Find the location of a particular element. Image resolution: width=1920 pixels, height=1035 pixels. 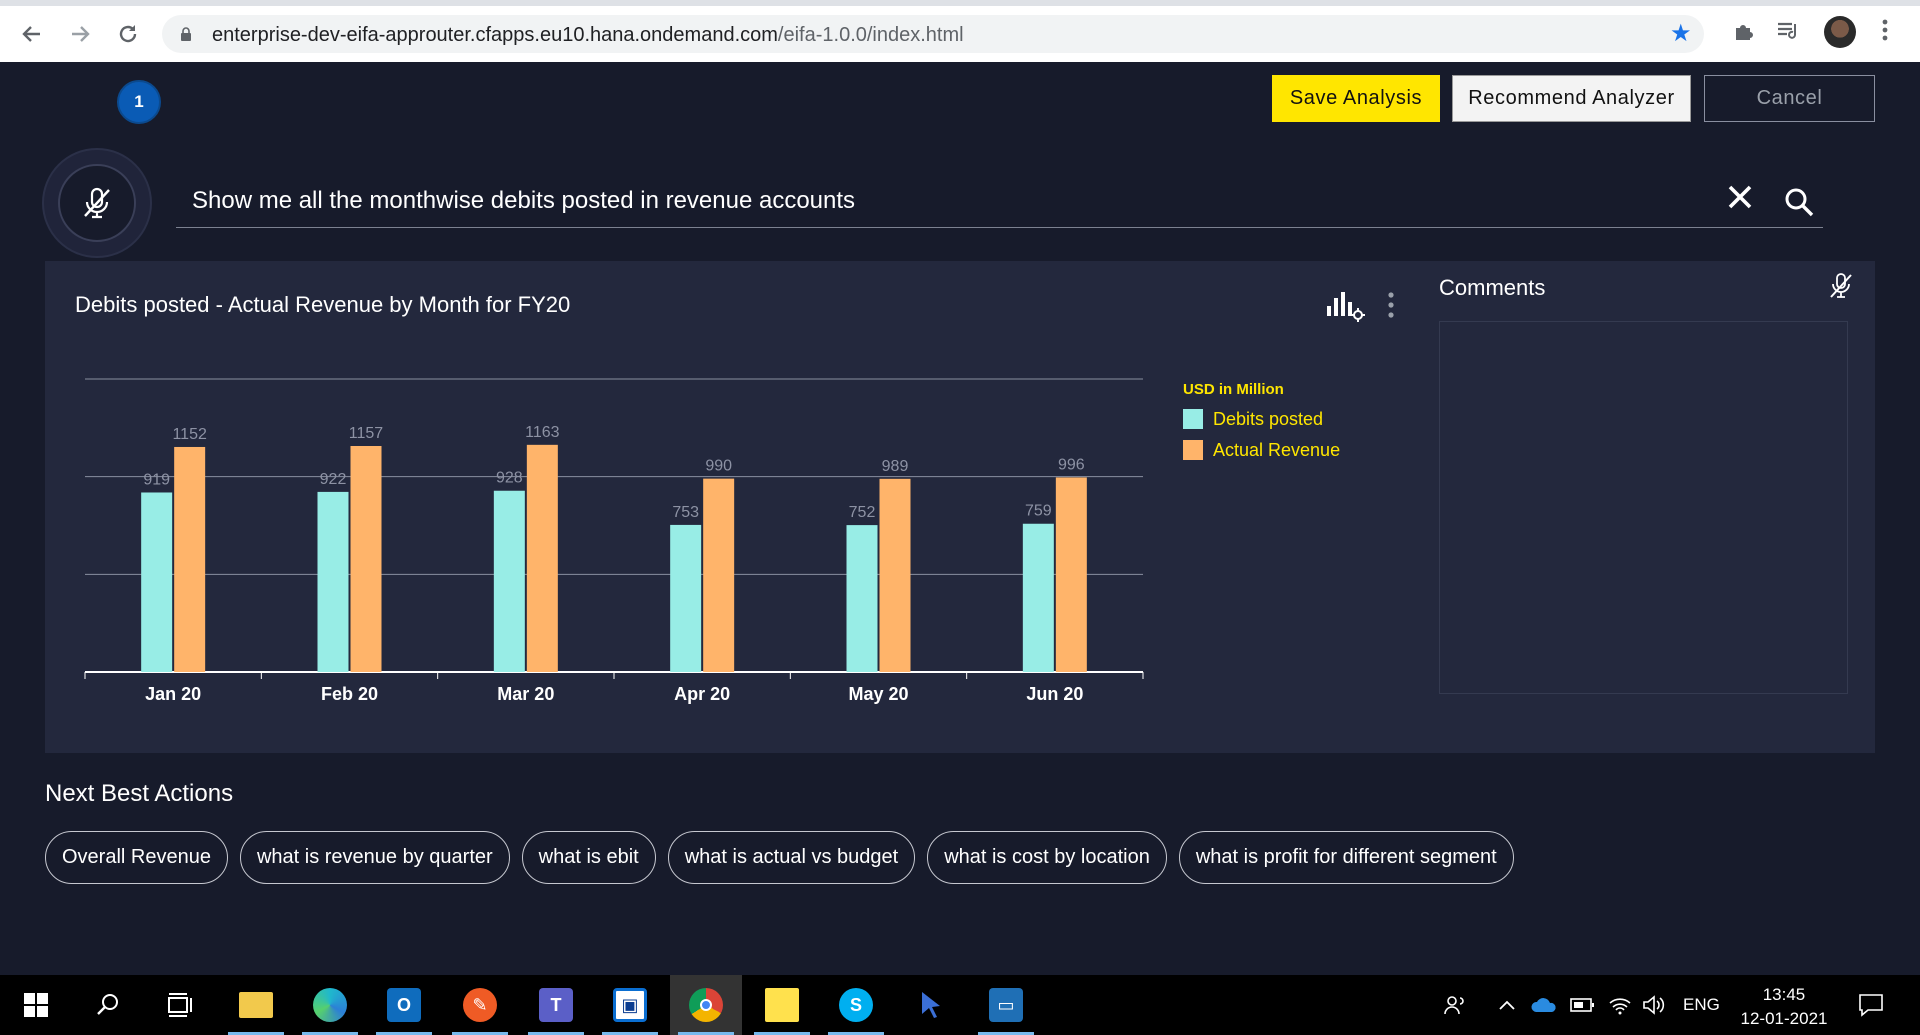

cancel-button: Cancel is located at coordinates (1789, 98).